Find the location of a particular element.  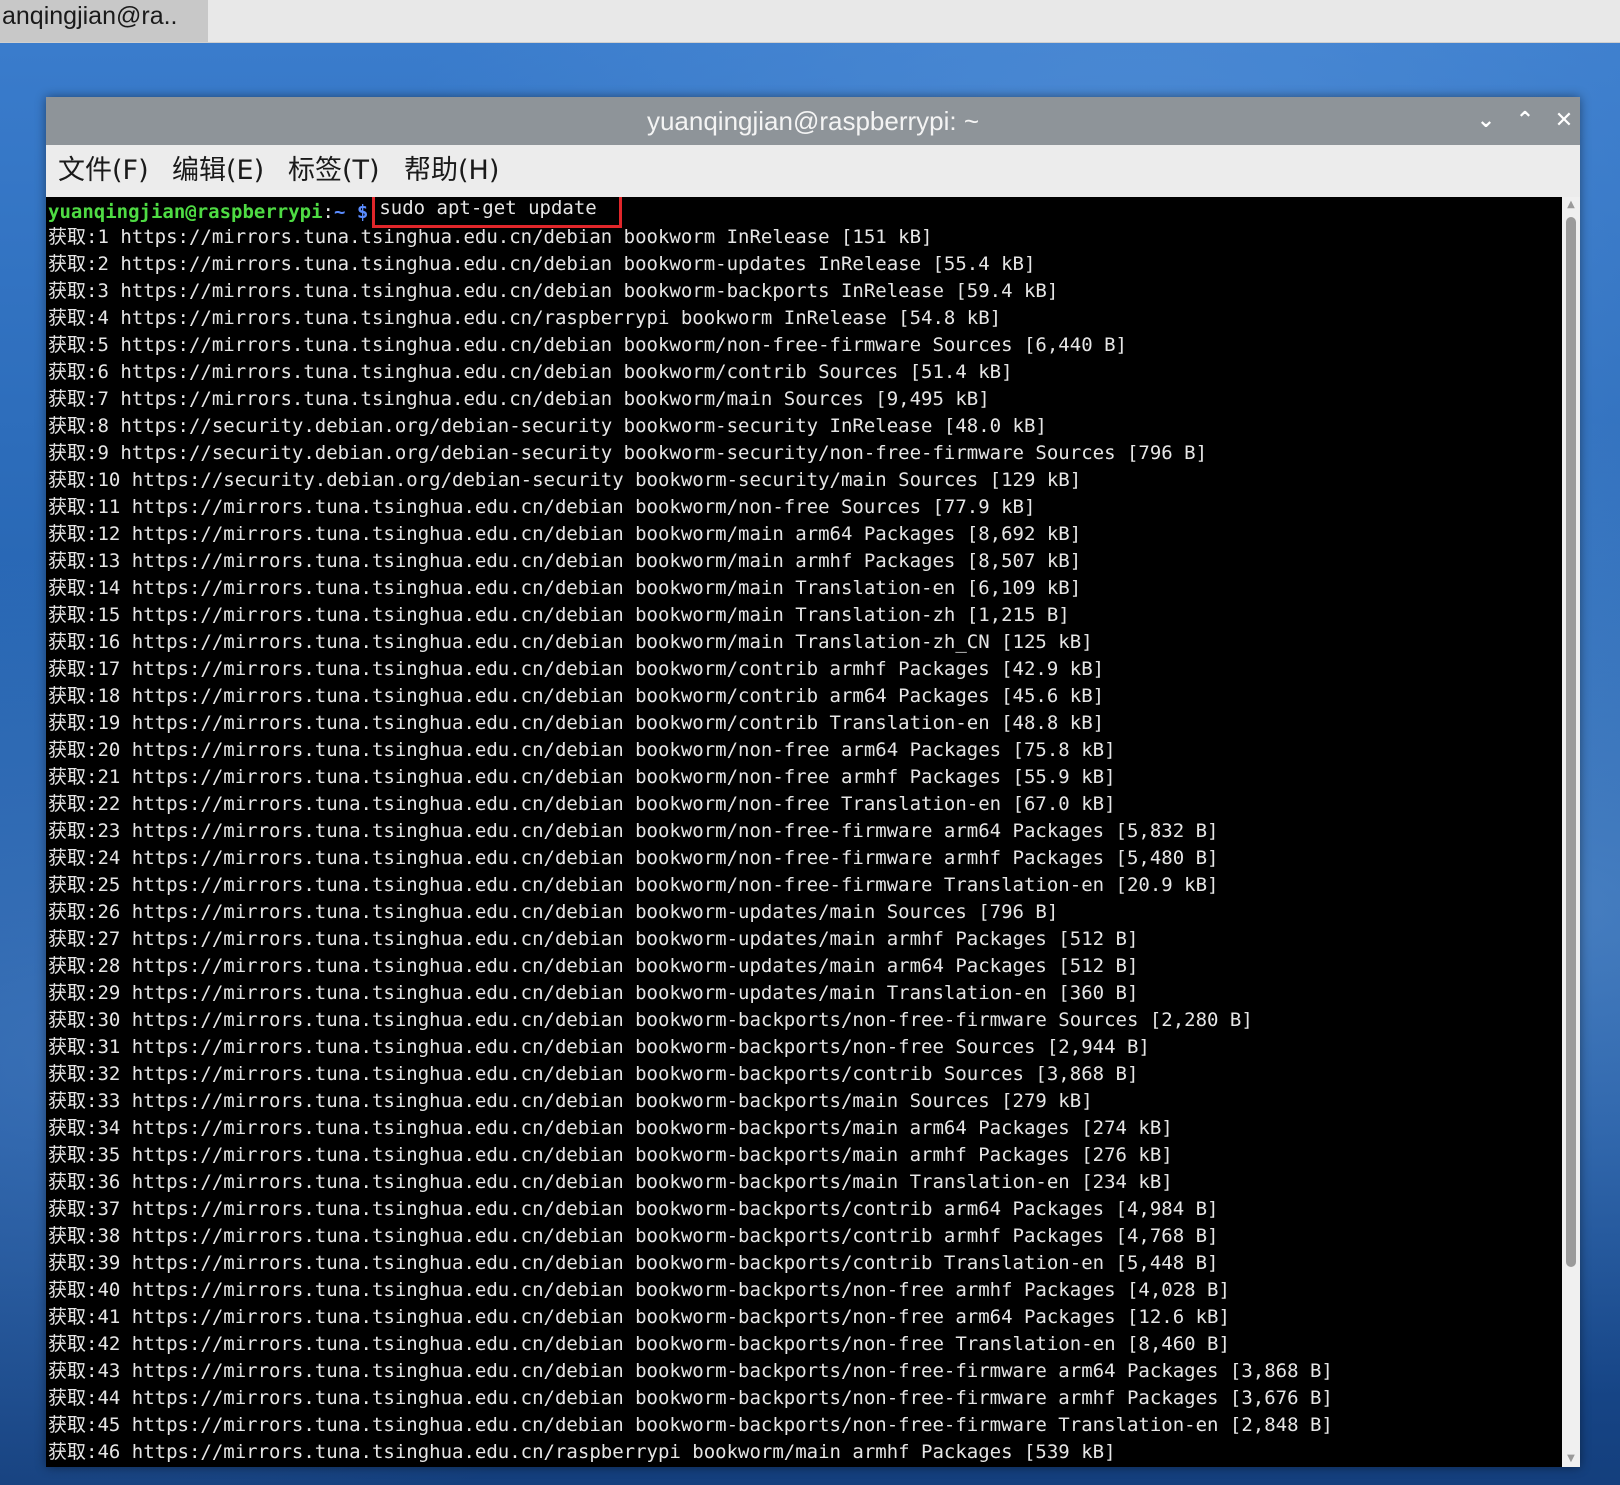

chevron-up-icon: ⌃ is located at coordinates (1525, 120).